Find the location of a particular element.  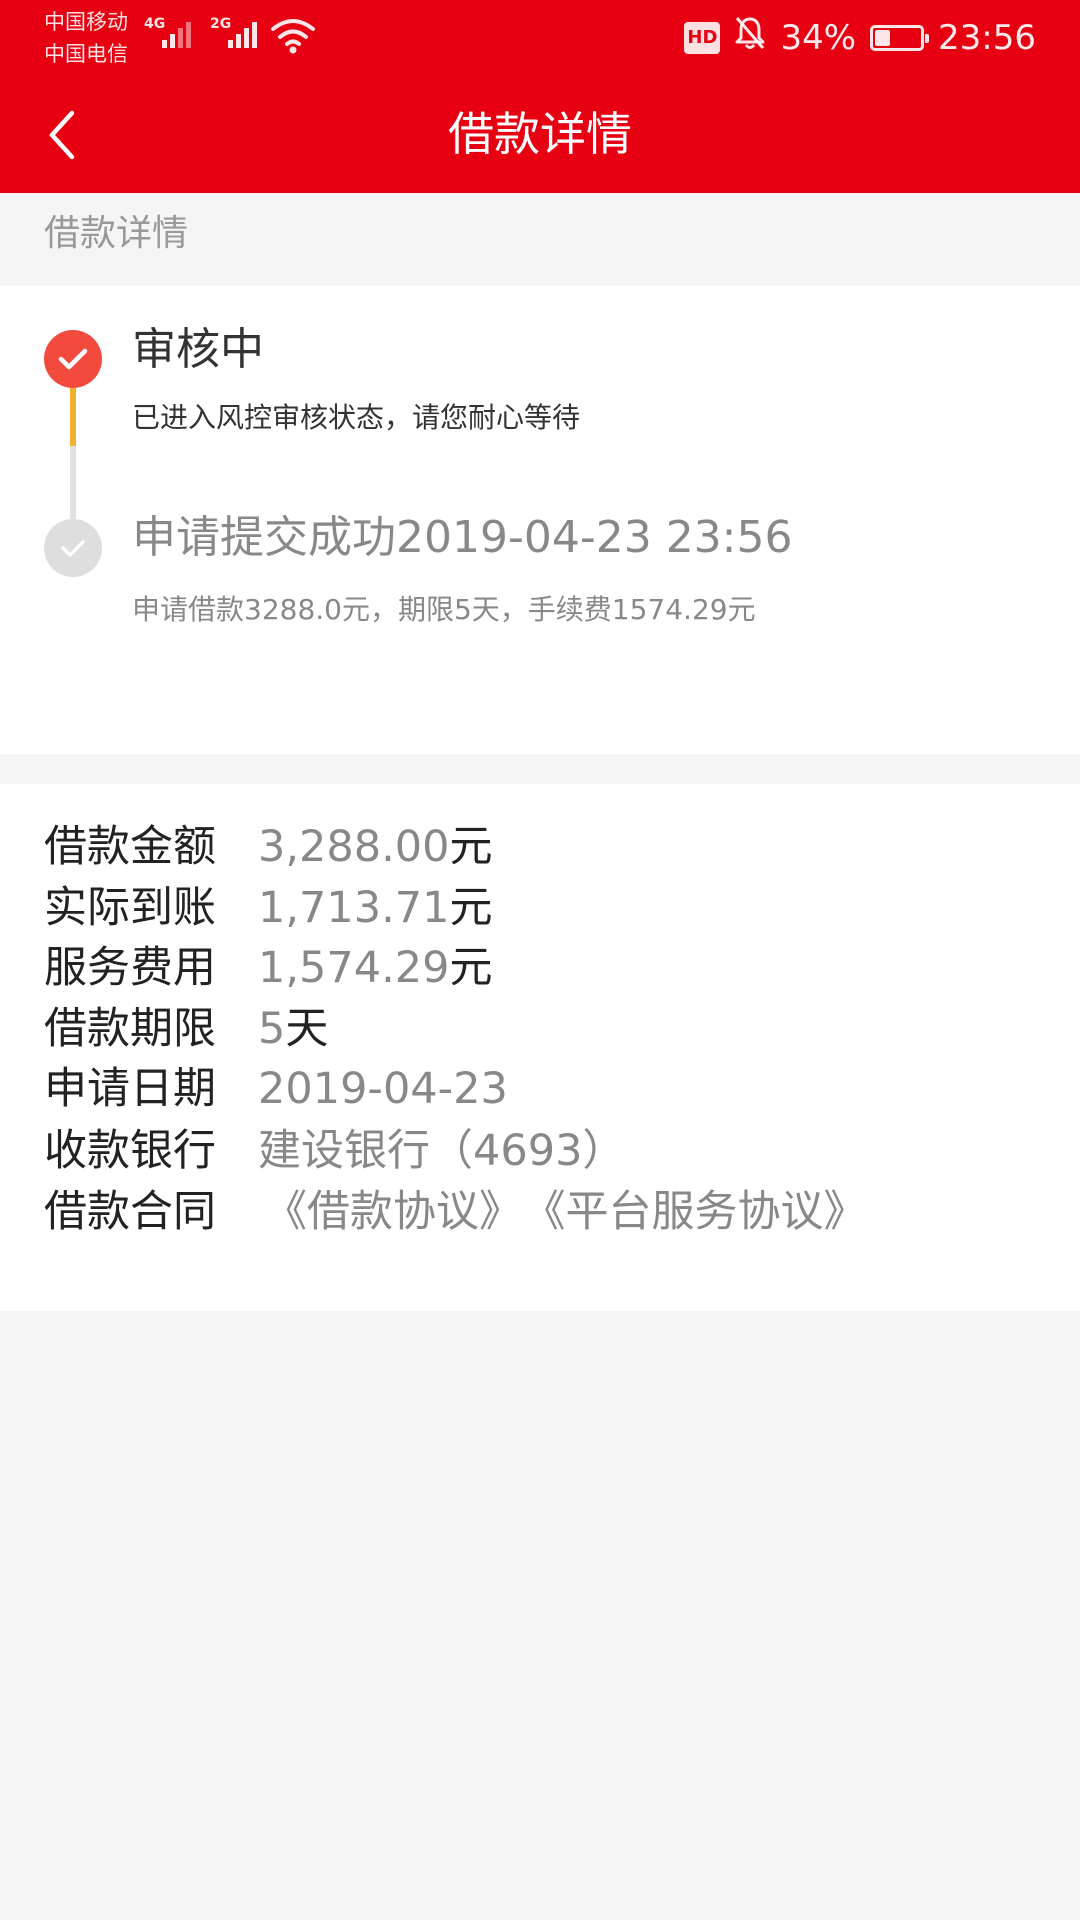

detail-label: 服务费用 is located at coordinates (130, 968).